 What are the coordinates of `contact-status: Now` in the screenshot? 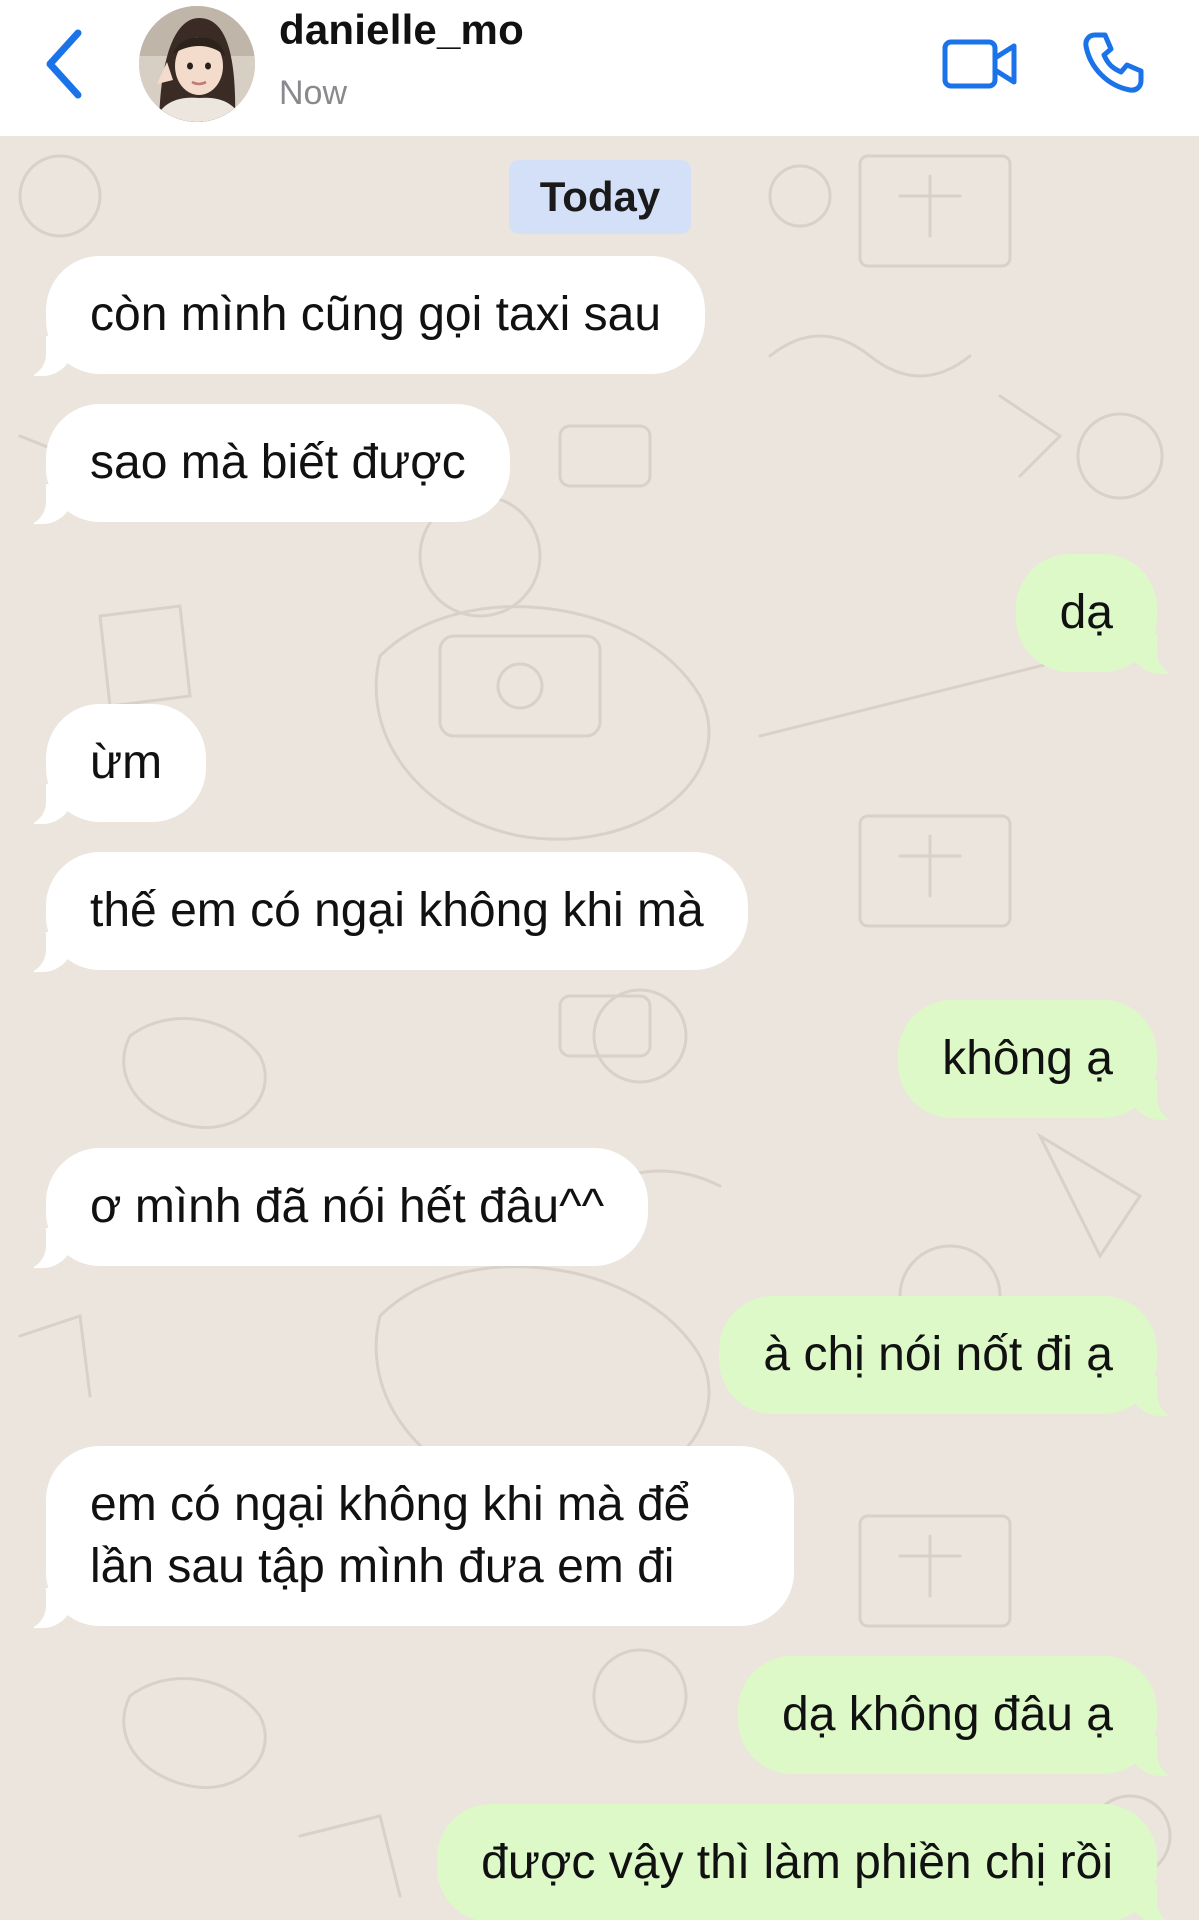 It's located at (313, 93).